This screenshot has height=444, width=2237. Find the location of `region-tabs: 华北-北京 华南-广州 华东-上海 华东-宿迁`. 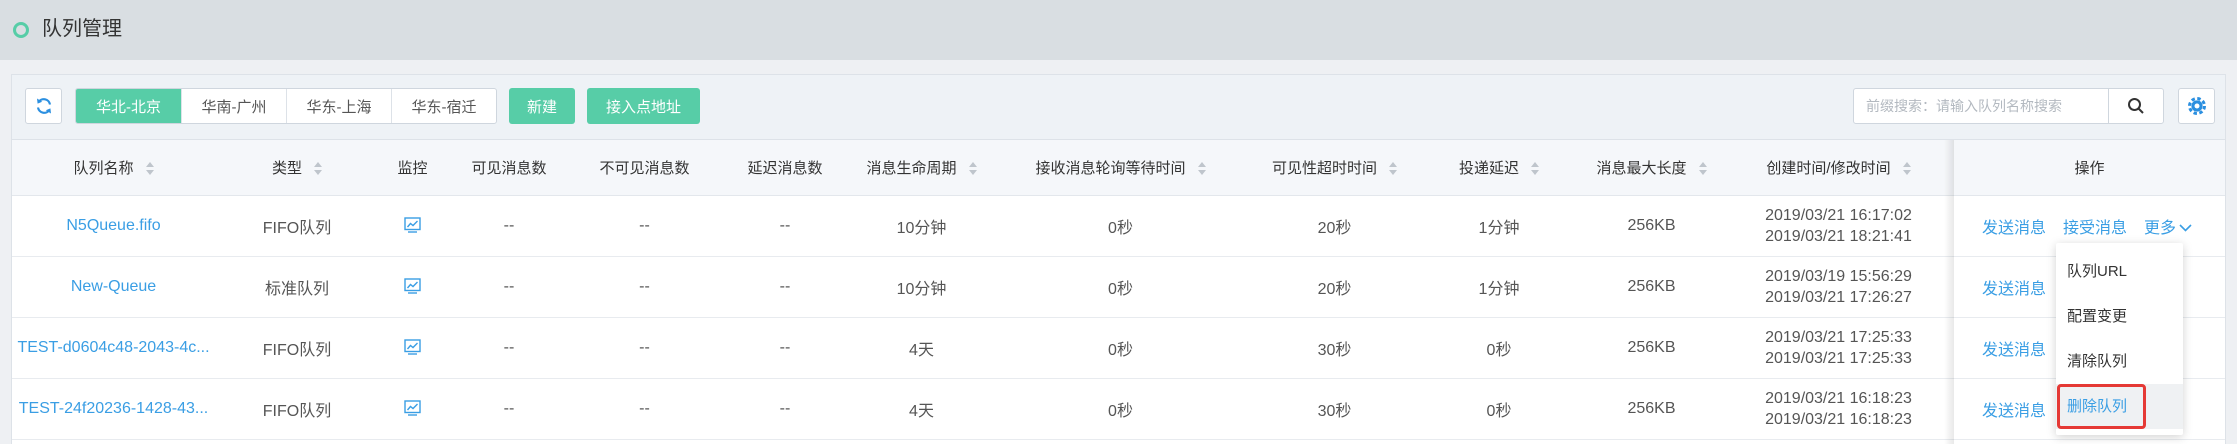

region-tabs: 华北-北京 华南-广州 华东-上海 华东-宿迁 is located at coordinates (286, 106).